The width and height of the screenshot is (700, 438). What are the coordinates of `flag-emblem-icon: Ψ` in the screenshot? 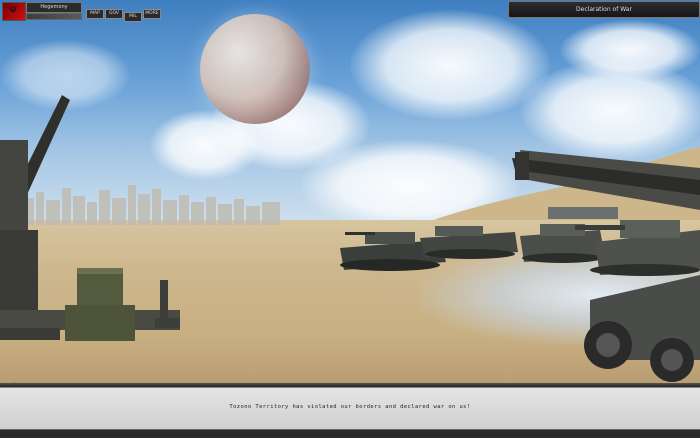 It's located at (13, 10).